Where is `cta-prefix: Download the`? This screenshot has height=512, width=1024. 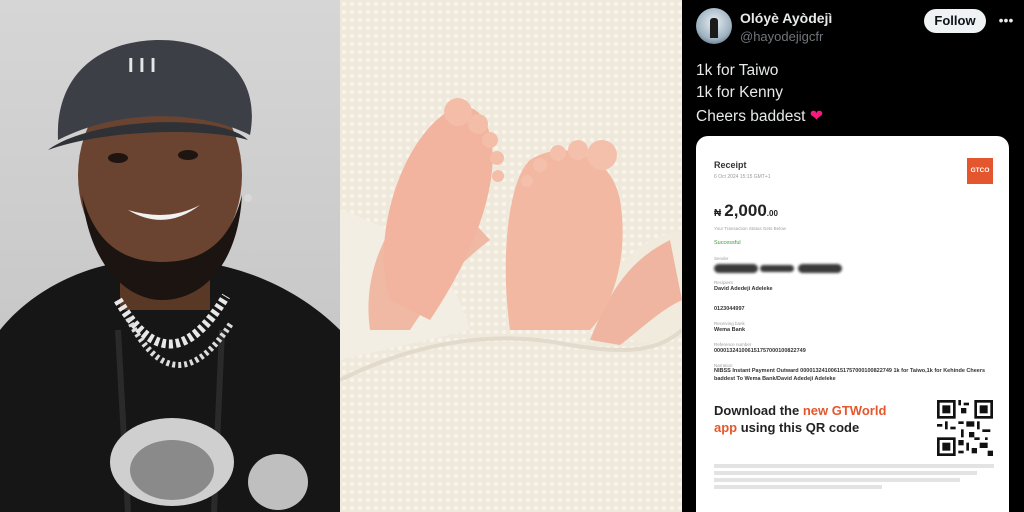 cta-prefix: Download the is located at coordinates (758, 410).